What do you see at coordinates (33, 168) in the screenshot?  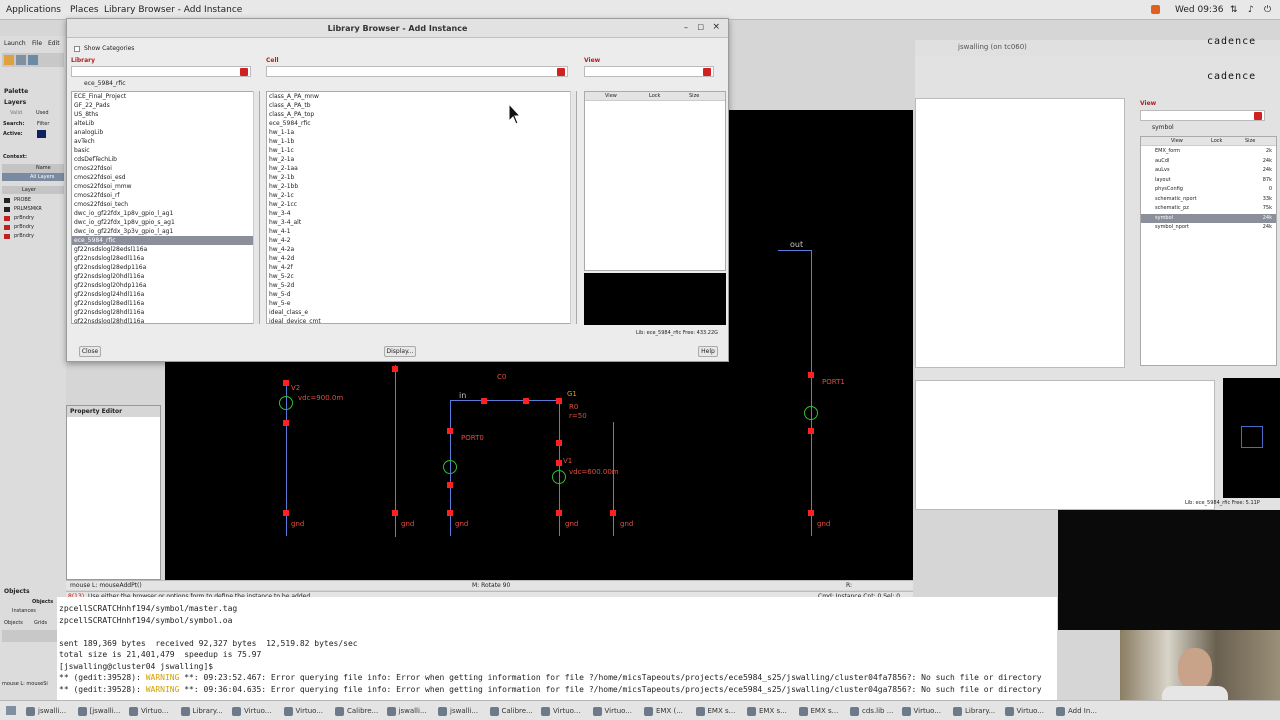 I see `name-column: Name` at bounding box center [33, 168].